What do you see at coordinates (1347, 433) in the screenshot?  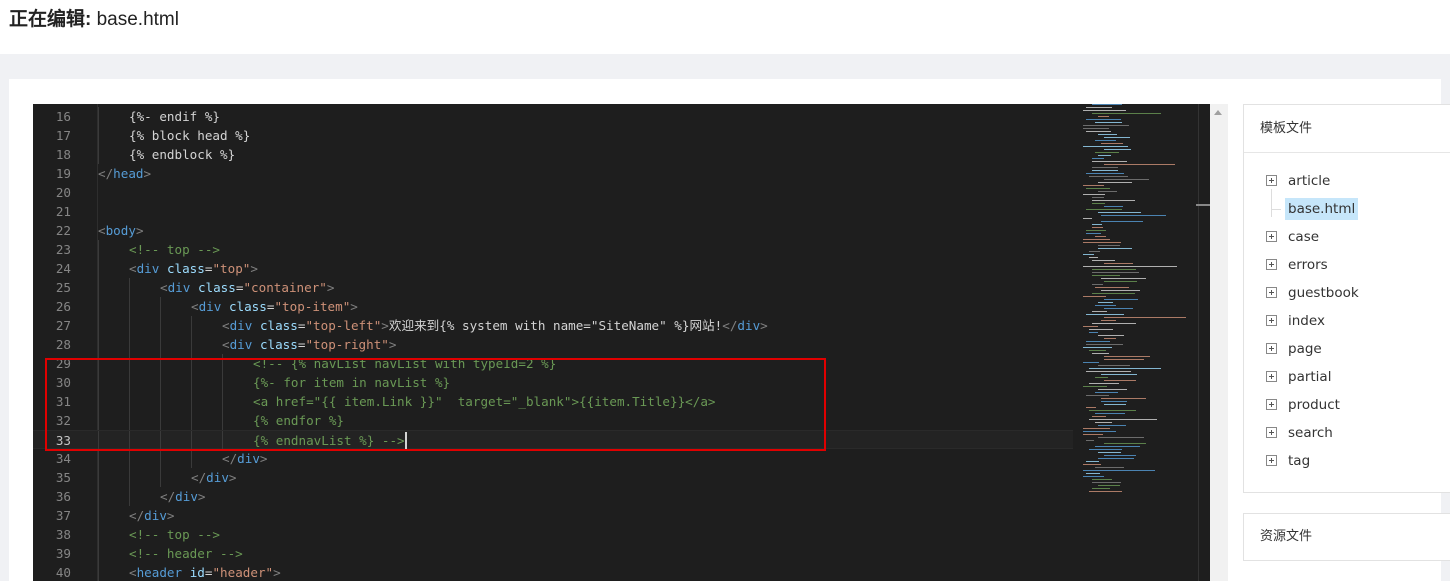 I see `tree-folder-item: search` at bounding box center [1347, 433].